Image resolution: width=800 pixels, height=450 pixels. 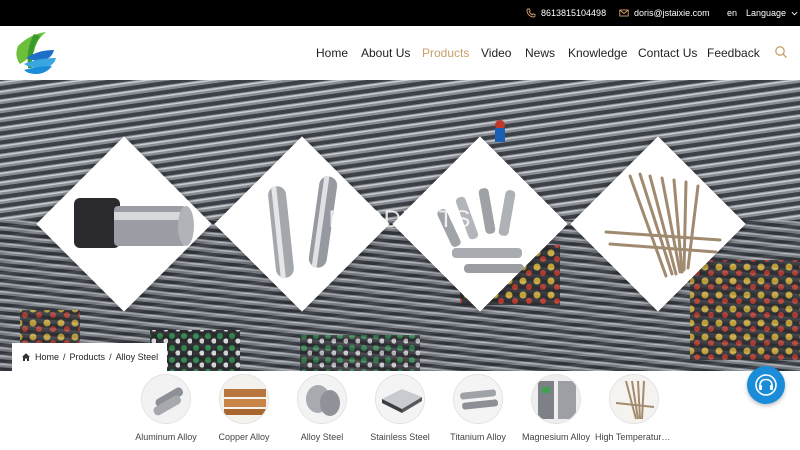 What do you see at coordinates (781, 52) in the screenshot?
I see `search-icon` at bounding box center [781, 52].